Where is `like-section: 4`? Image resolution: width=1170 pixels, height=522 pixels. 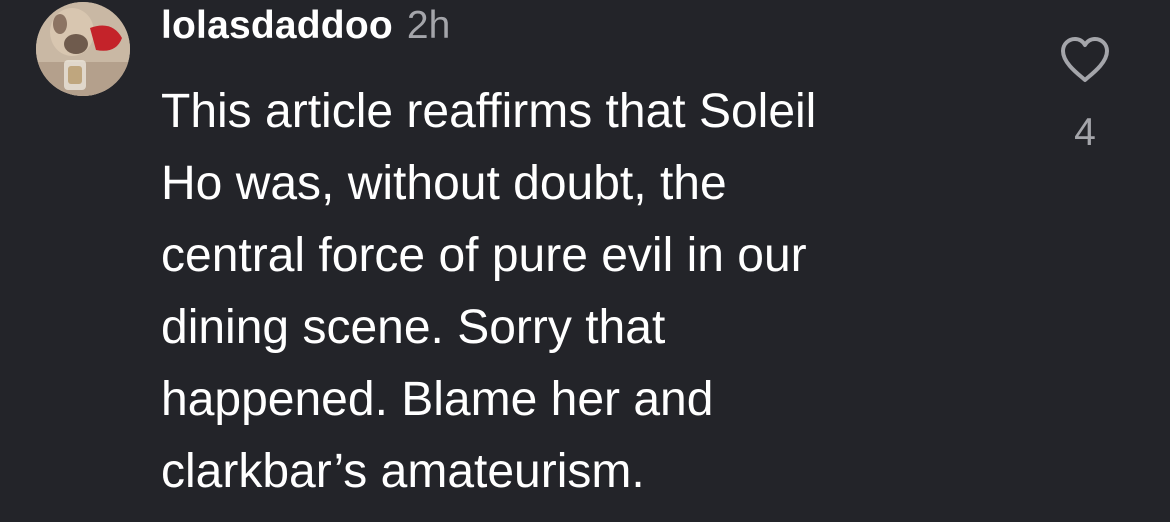
like-section: 4 is located at coordinates (1085, 95).